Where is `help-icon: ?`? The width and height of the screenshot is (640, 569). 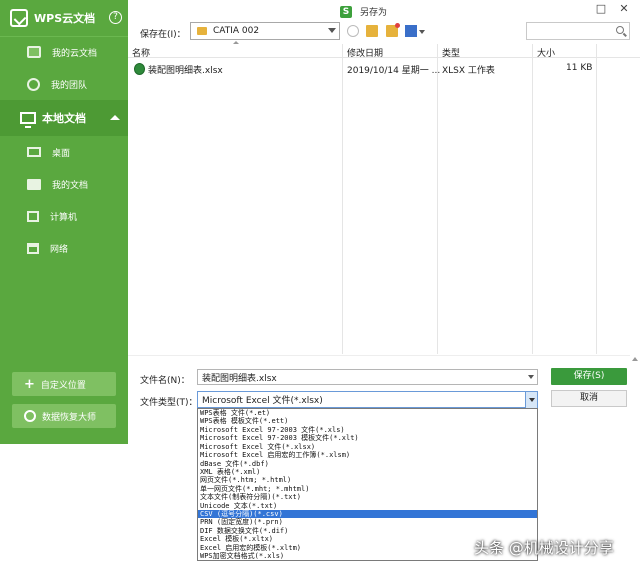
help-icon: ? is located at coordinates (115, 17).